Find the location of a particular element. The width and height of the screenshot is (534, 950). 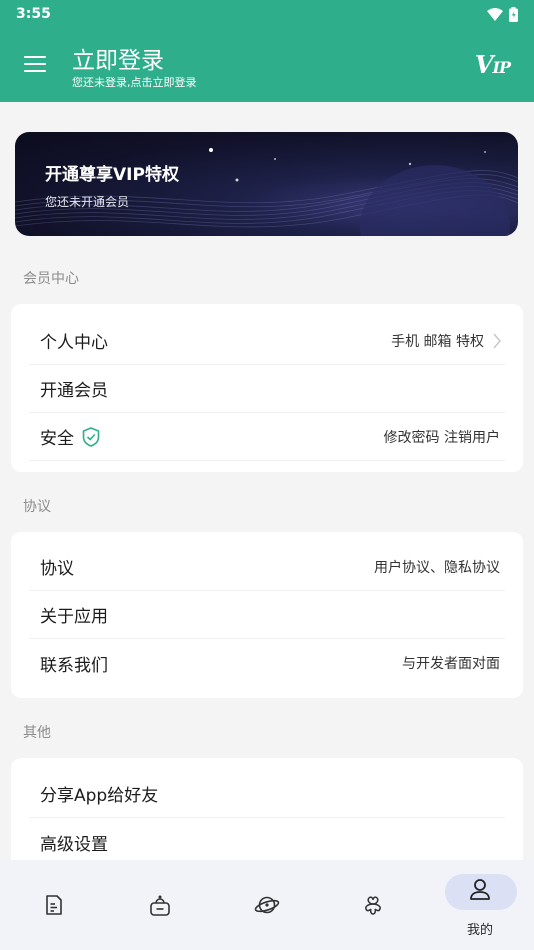

status-bar: 3:55 is located at coordinates (267, 14).